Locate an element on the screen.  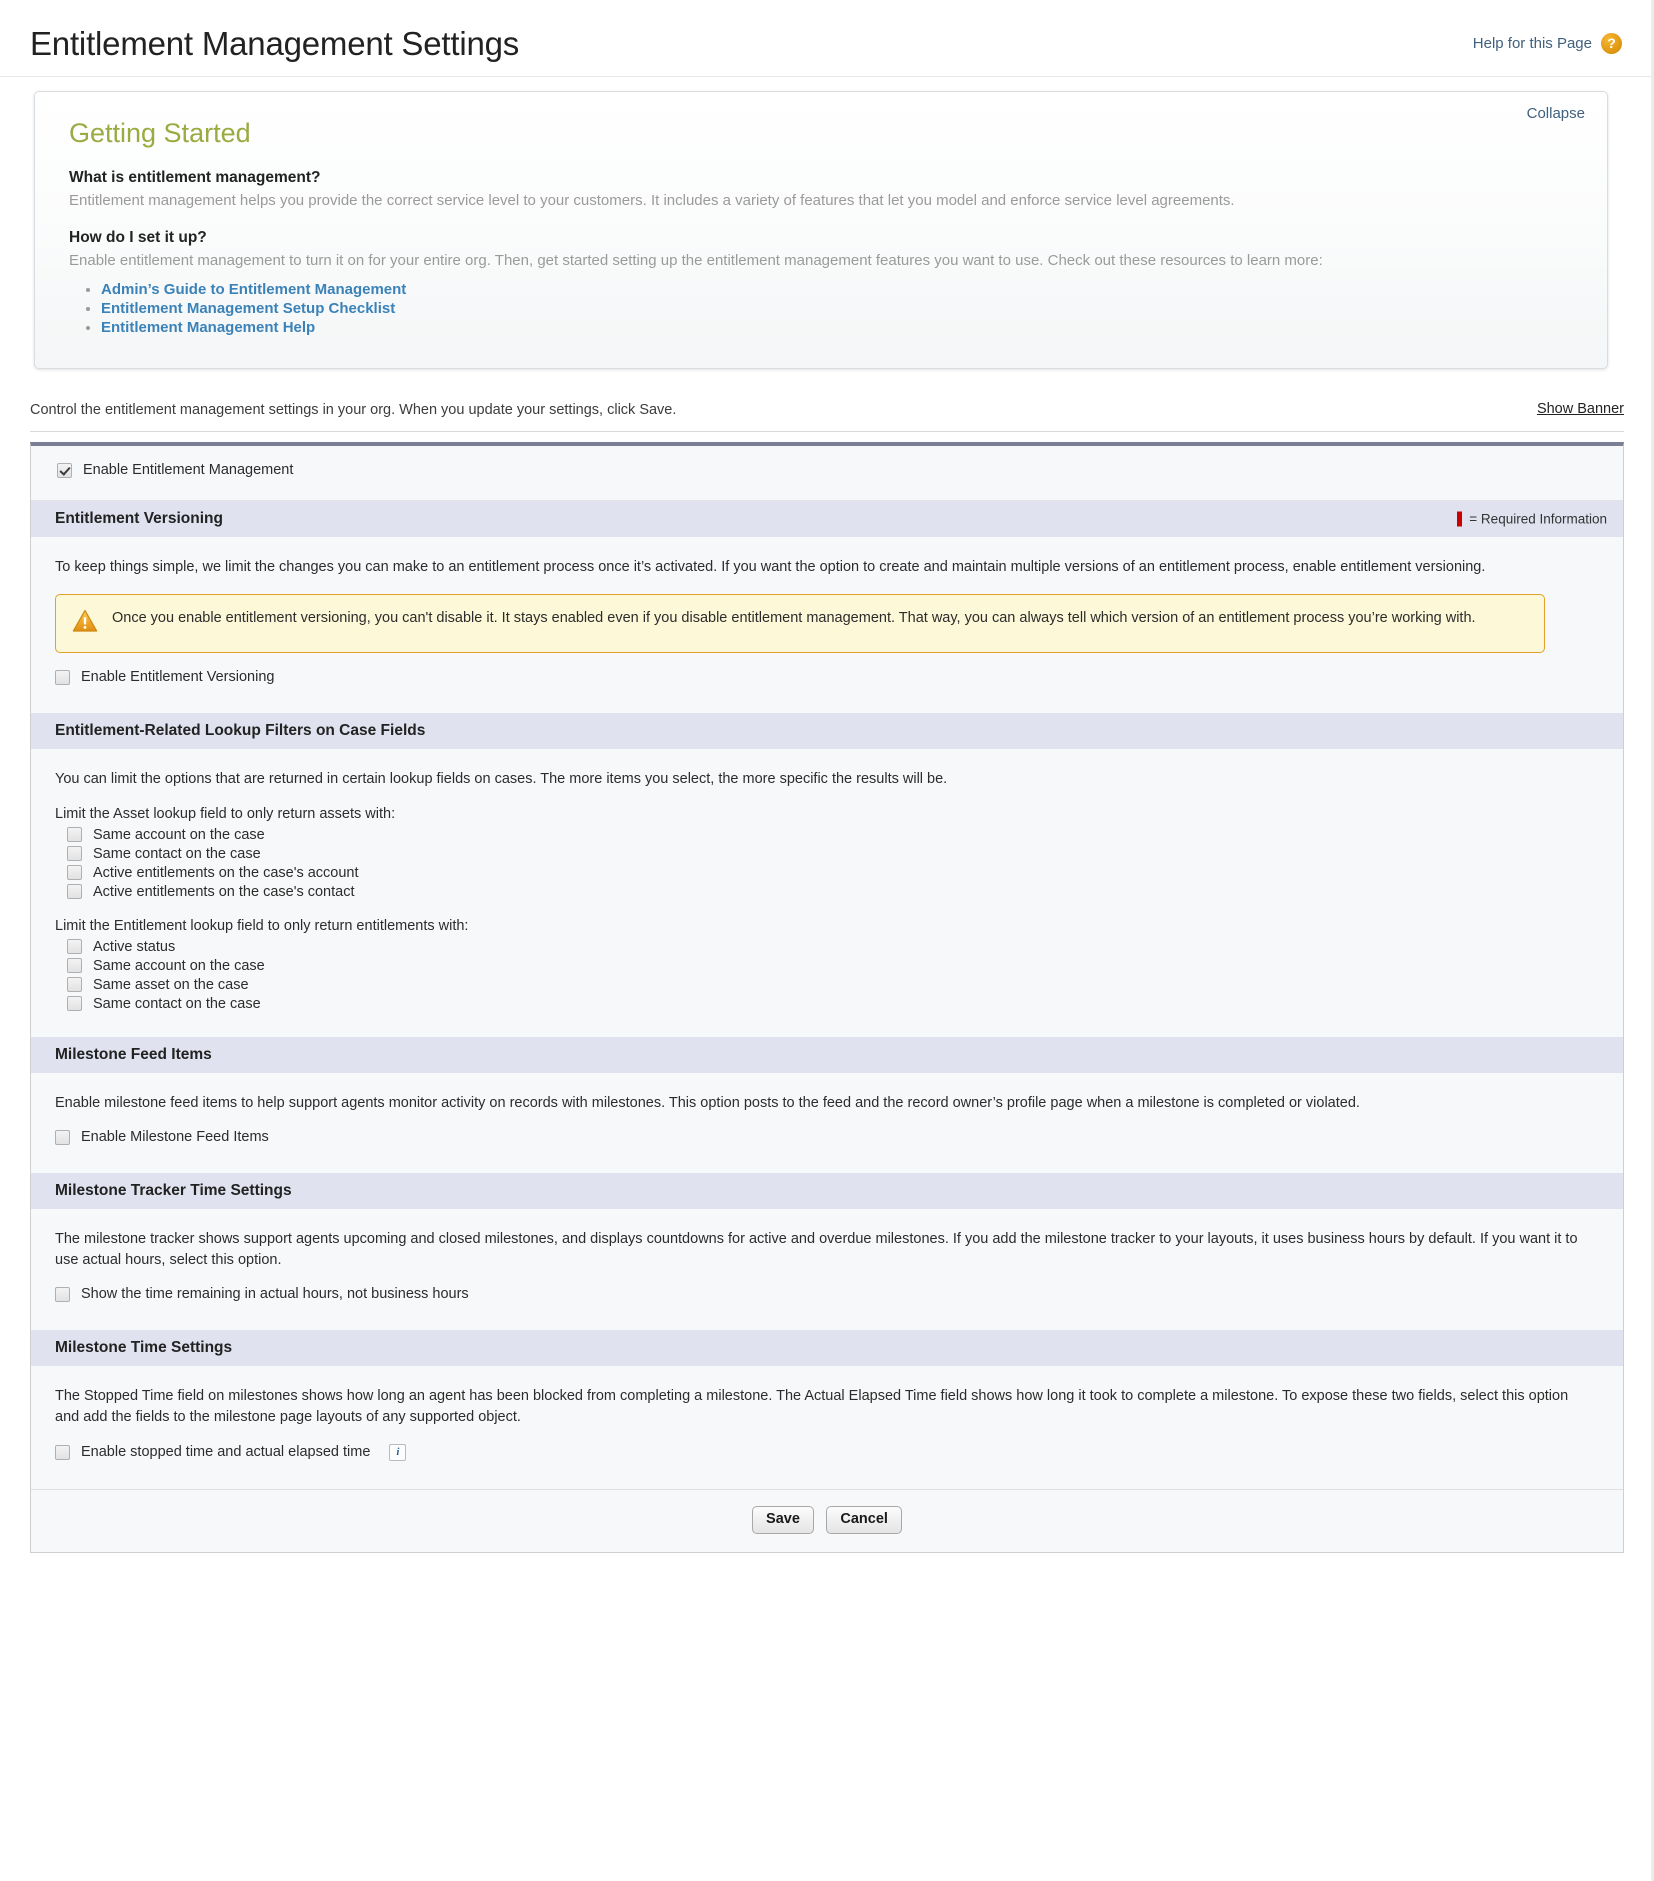
checkbox-asset-active-entitlements-contact is located at coordinates (74, 892).